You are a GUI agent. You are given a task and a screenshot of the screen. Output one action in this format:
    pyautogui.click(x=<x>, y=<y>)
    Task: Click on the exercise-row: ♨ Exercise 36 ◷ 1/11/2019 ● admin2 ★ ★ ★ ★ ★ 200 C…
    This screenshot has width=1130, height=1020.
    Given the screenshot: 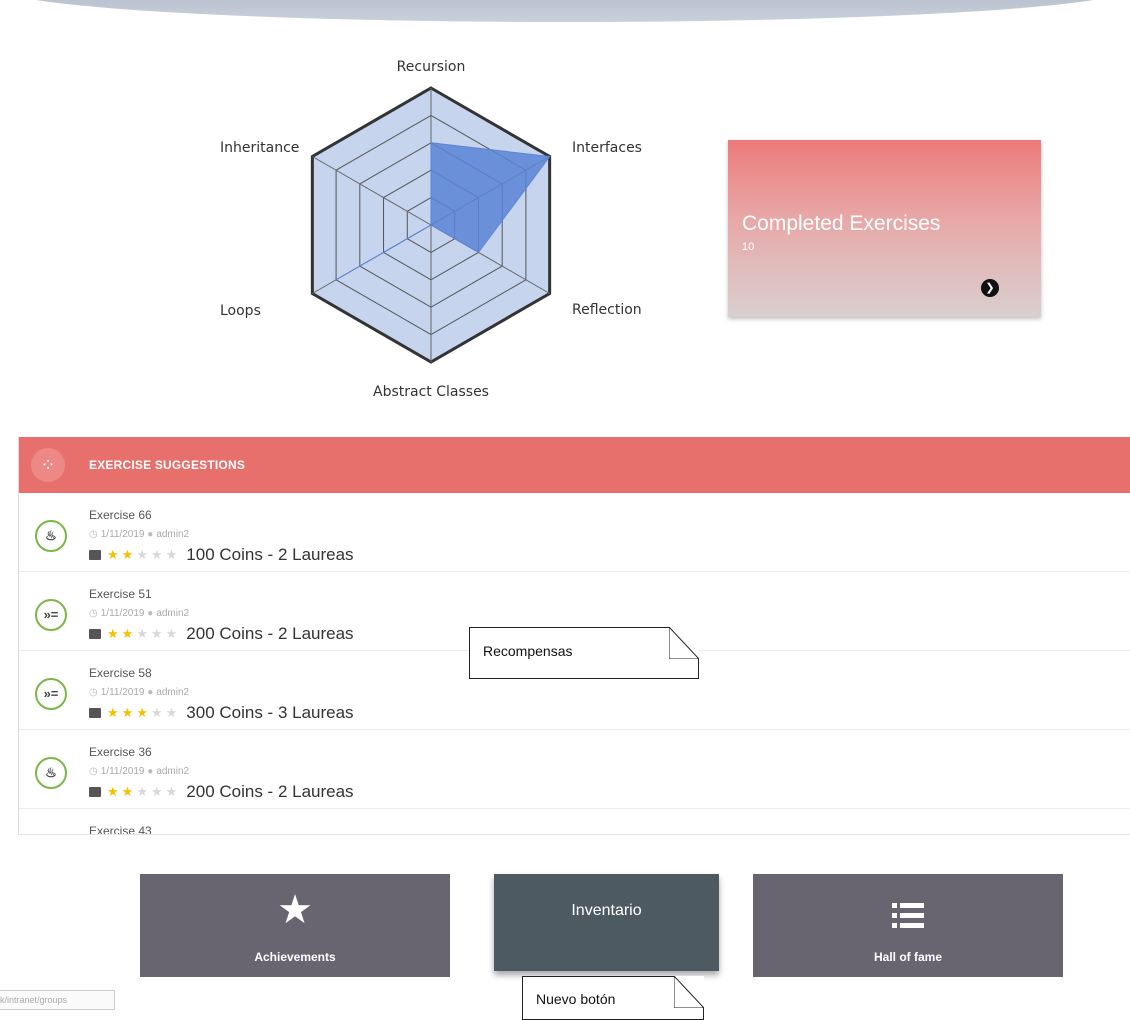 What is the action you would take?
    pyautogui.click(x=574, y=769)
    